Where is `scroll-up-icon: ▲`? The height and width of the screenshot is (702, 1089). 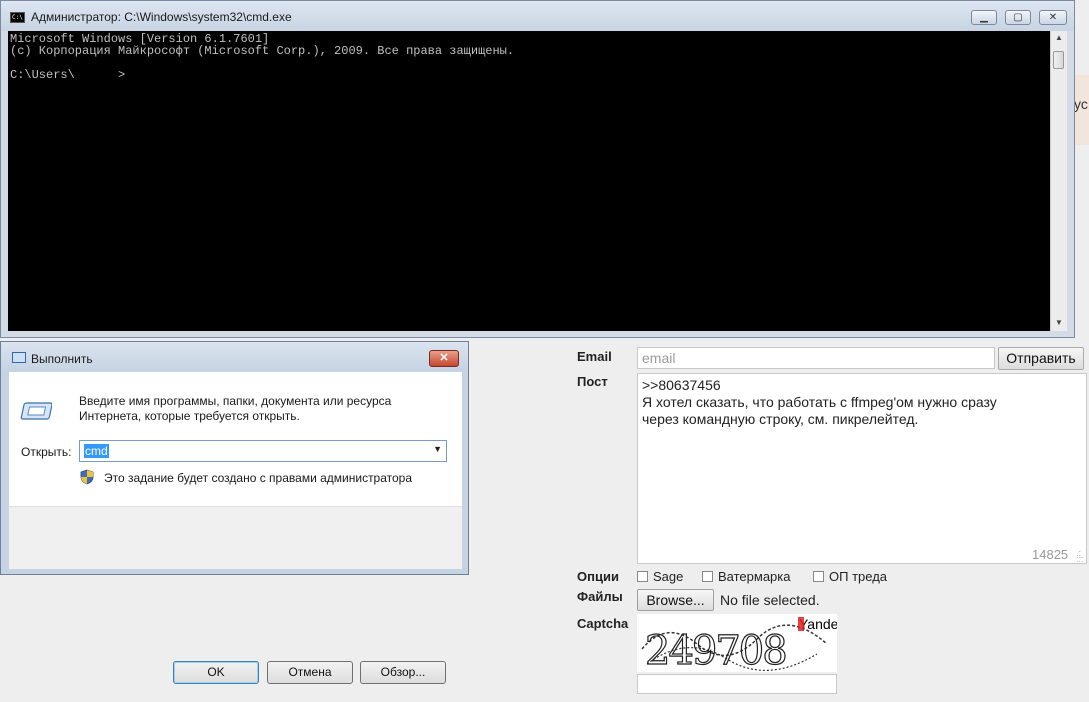
scroll-up-icon: ▲ is located at coordinates (1059, 38).